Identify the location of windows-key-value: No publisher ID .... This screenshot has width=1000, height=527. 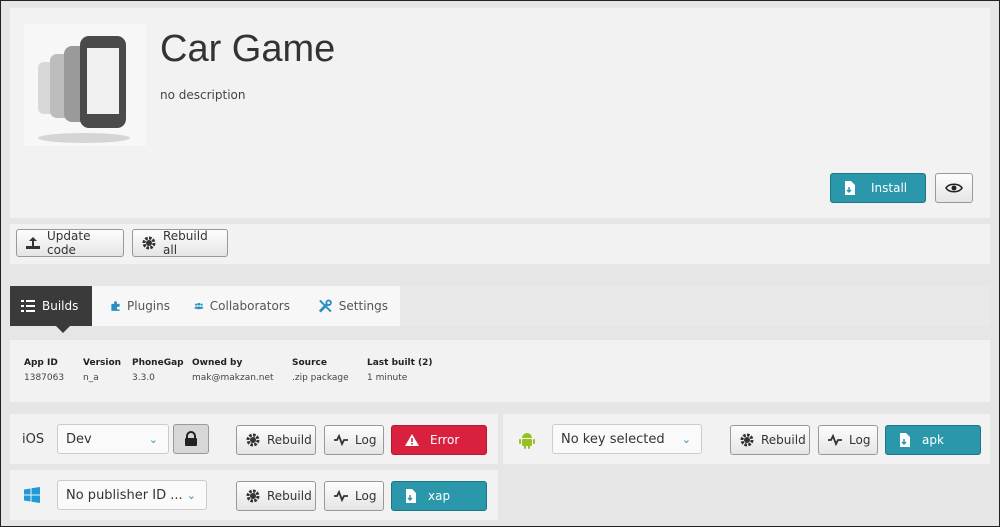
(124, 495).